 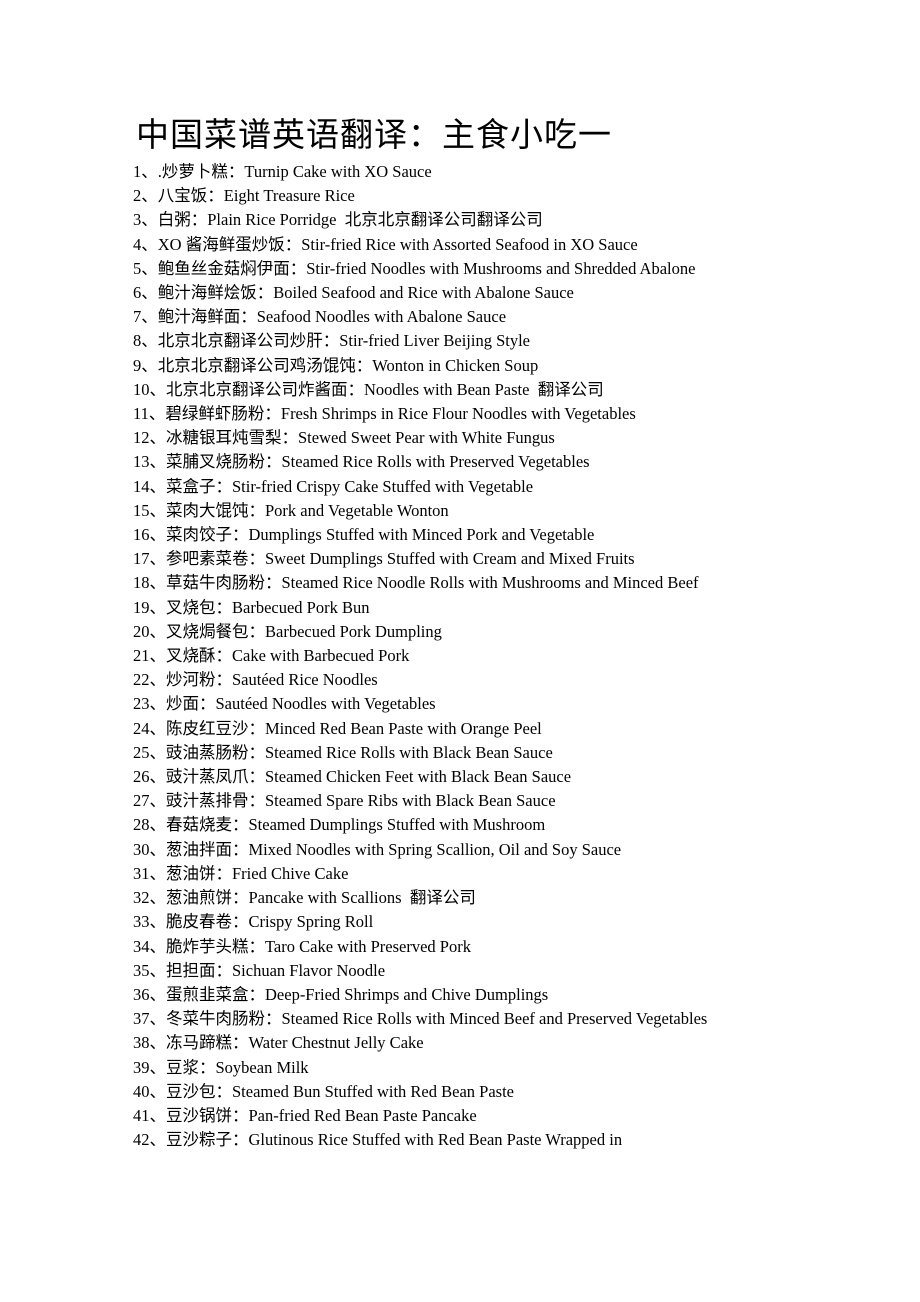 I want to click on recipe-item-index: 38, so click(x=141, y=1043).